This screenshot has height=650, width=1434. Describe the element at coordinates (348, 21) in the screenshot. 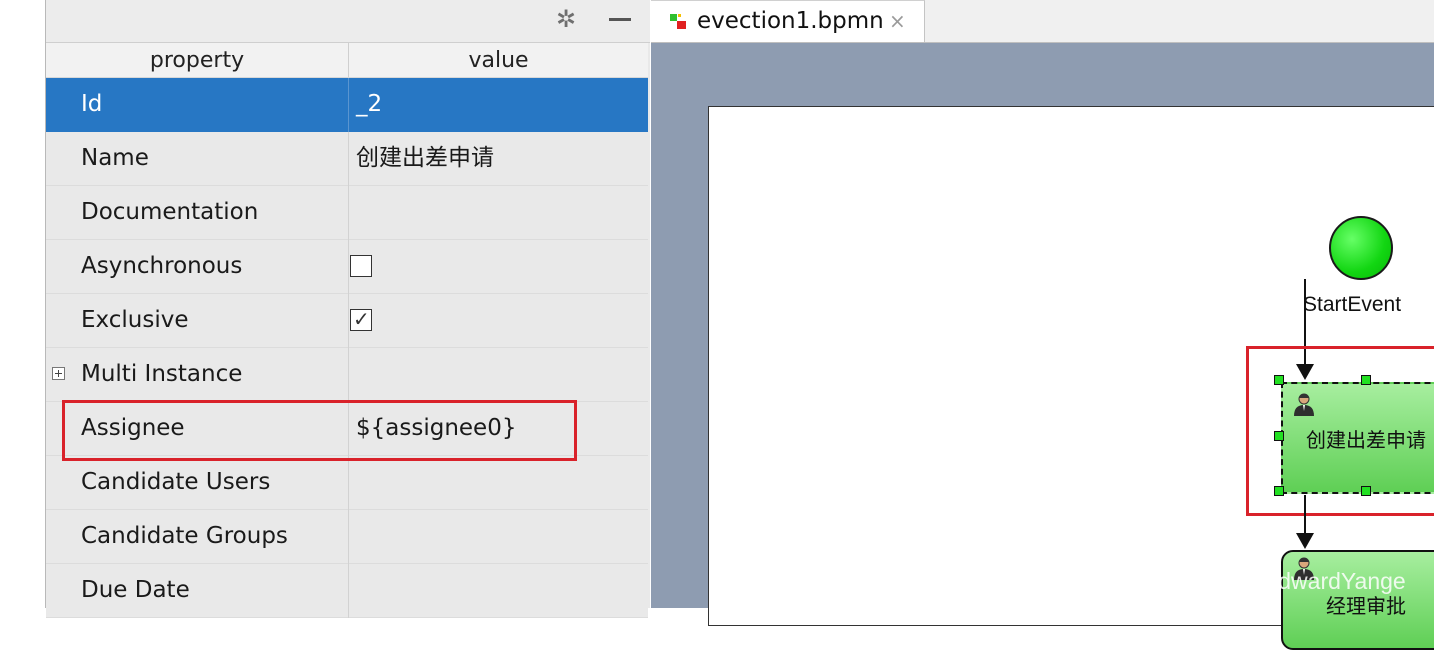

I see `properties-toolbar: ✲` at that location.